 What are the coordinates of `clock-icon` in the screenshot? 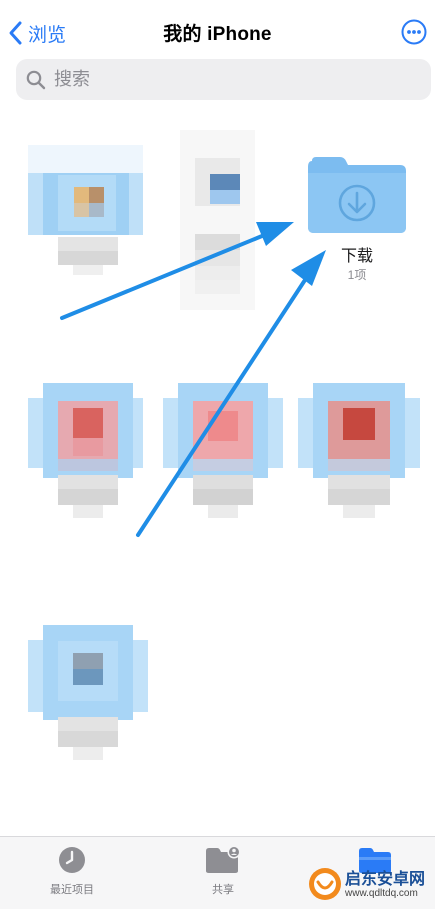 It's located at (72, 860).